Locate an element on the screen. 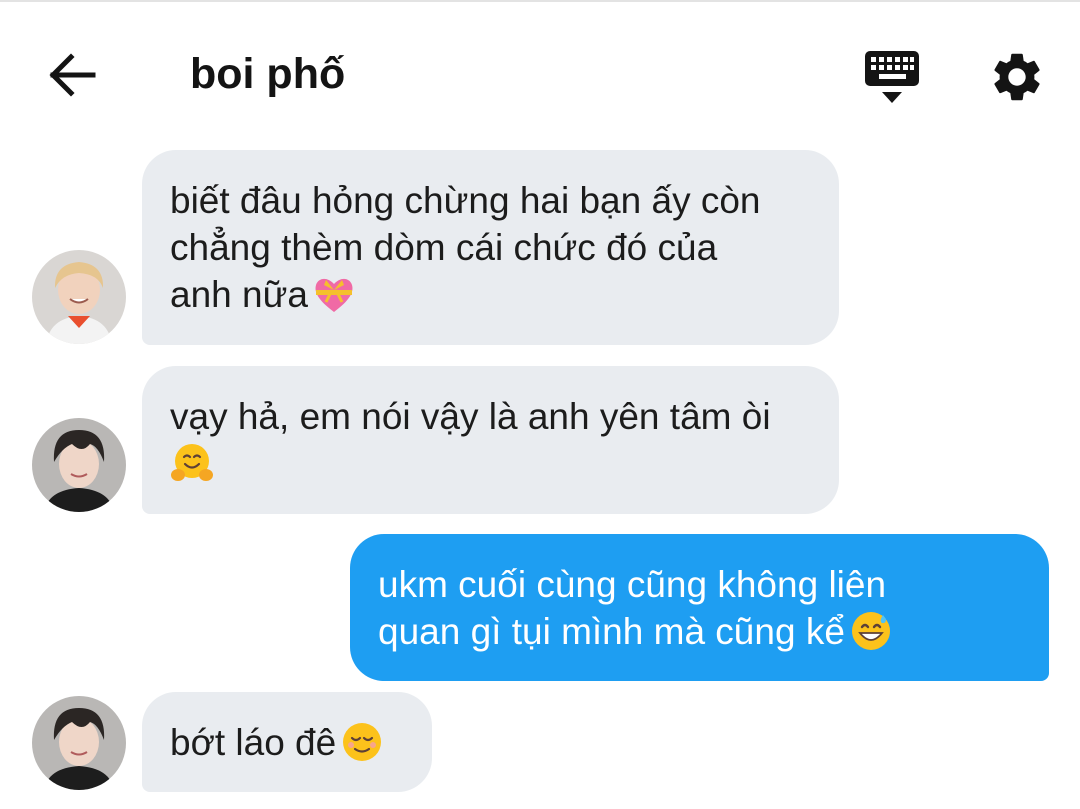 The image size is (1080, 809). settings-button is located at coordinates (1017, 77).